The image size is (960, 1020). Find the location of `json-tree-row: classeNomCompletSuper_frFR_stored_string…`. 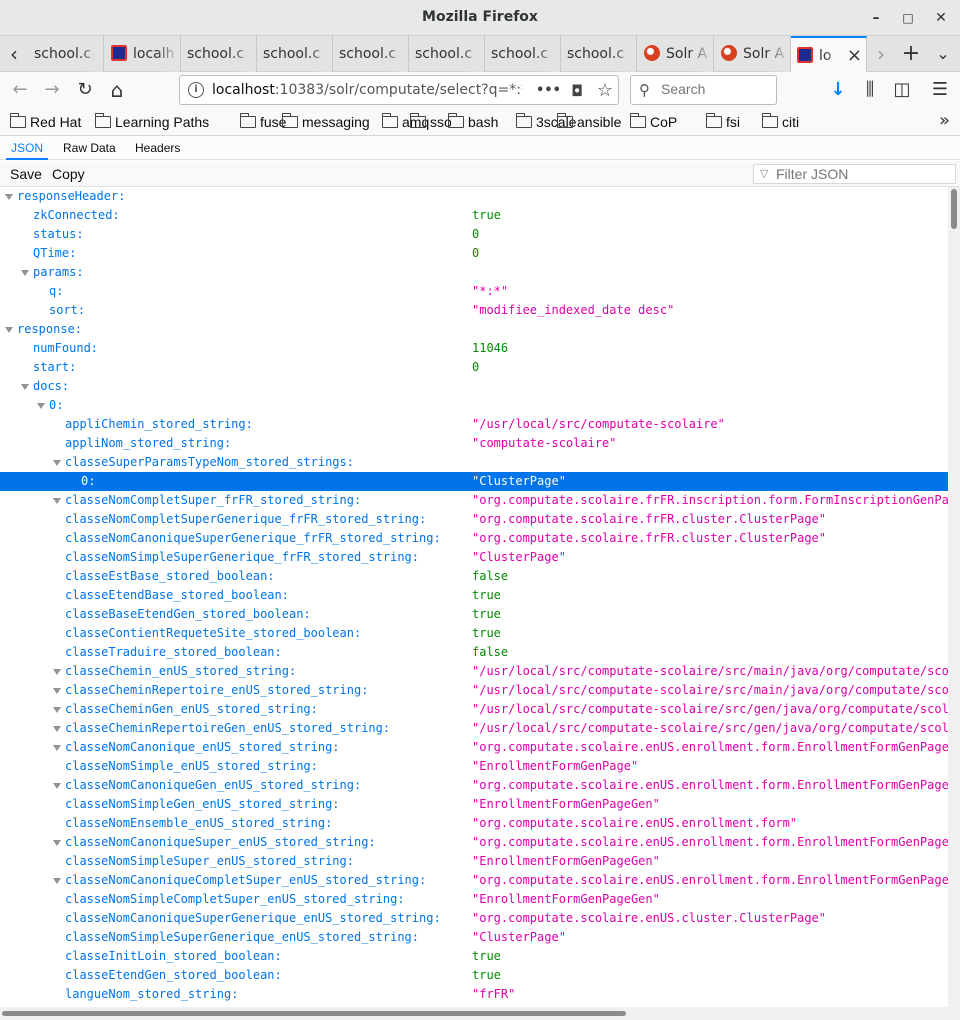

json-tree-row: classeNomCompletSuper_frFR_stored_string… is located at coordinates (474, 500).